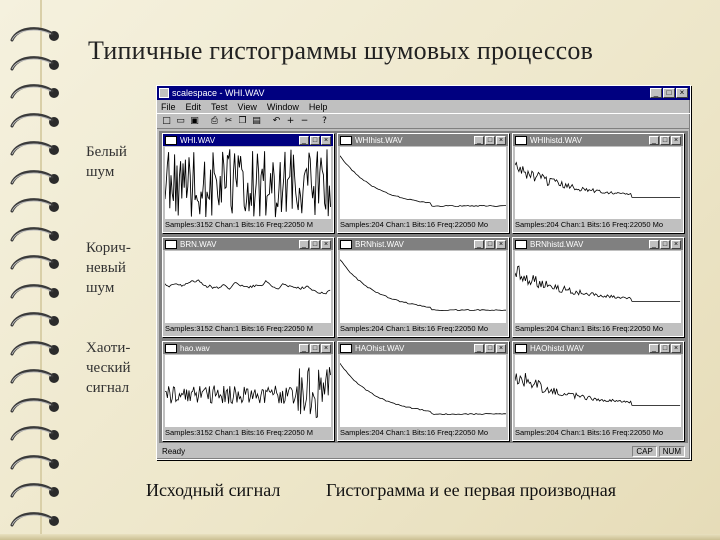  I want to click on label-brown-noise: Корич- невый шум, so click(108, 268).